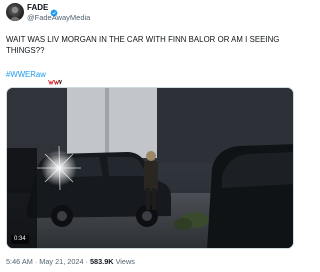 This screenshot has height=272, width=320. Describe the element at coordinates (54, 79) in the screenshot. I see `wwe-raw-hashflag-icon` at that location.